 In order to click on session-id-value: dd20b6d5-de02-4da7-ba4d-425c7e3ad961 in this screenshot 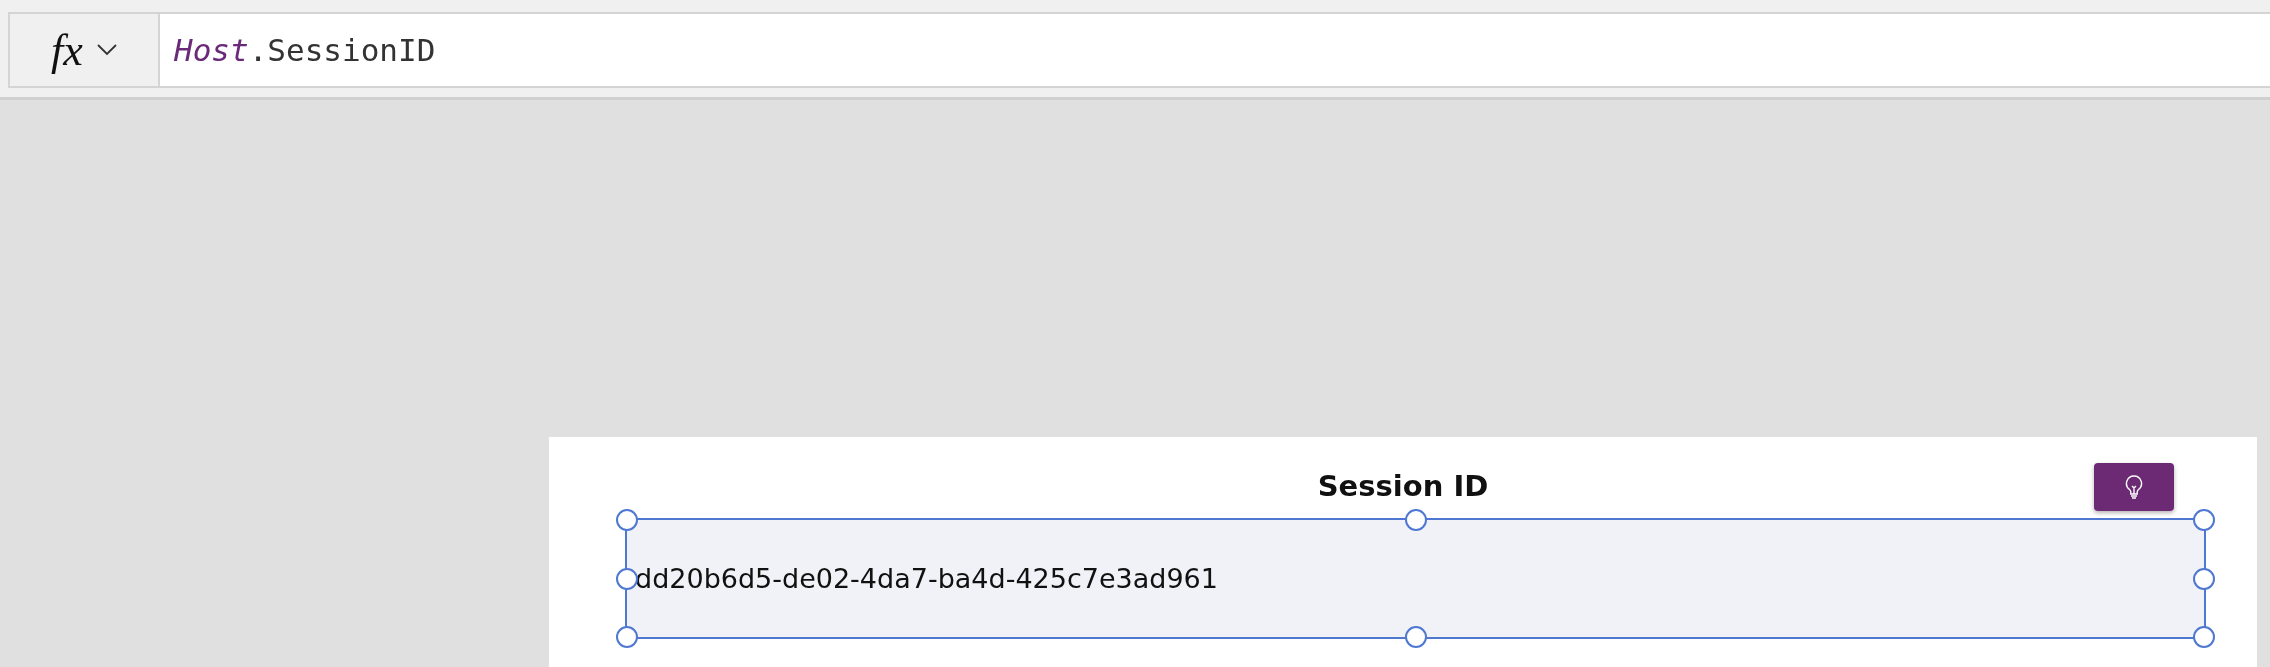, I will do `click(926, 578)`.